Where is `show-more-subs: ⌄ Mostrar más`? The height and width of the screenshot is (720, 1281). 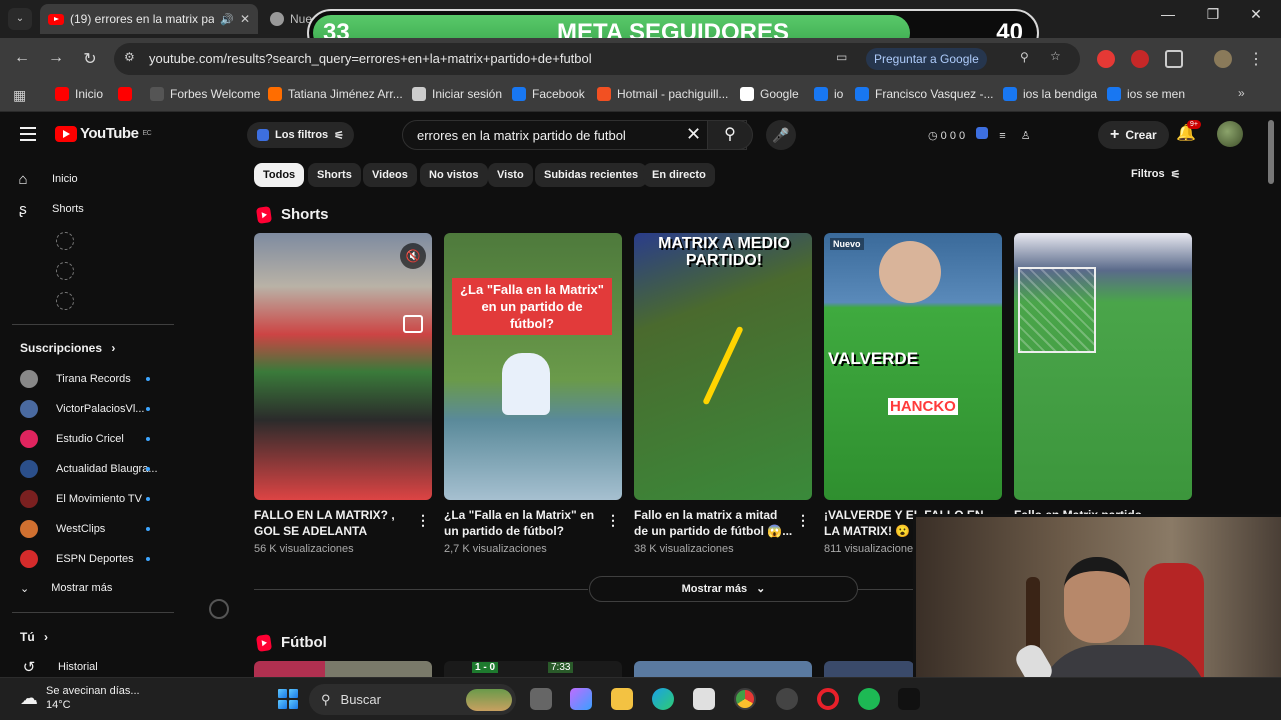
show-more-subs: ⌄ Mostrar más is located at coordinates (66, 588).